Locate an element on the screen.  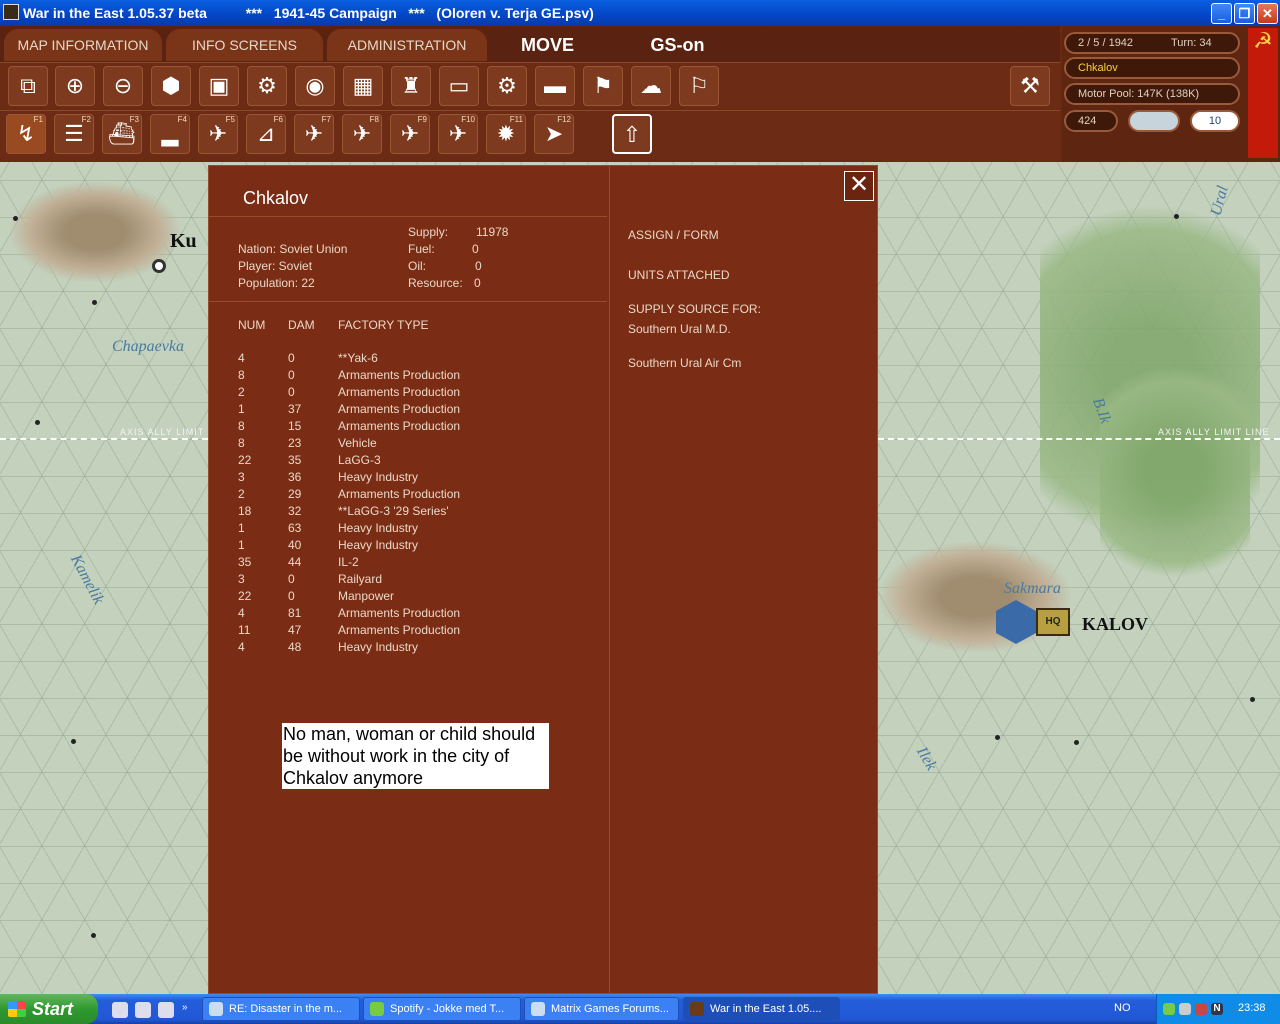
tank-icon: ▬ is located at coordinates (555, 86).